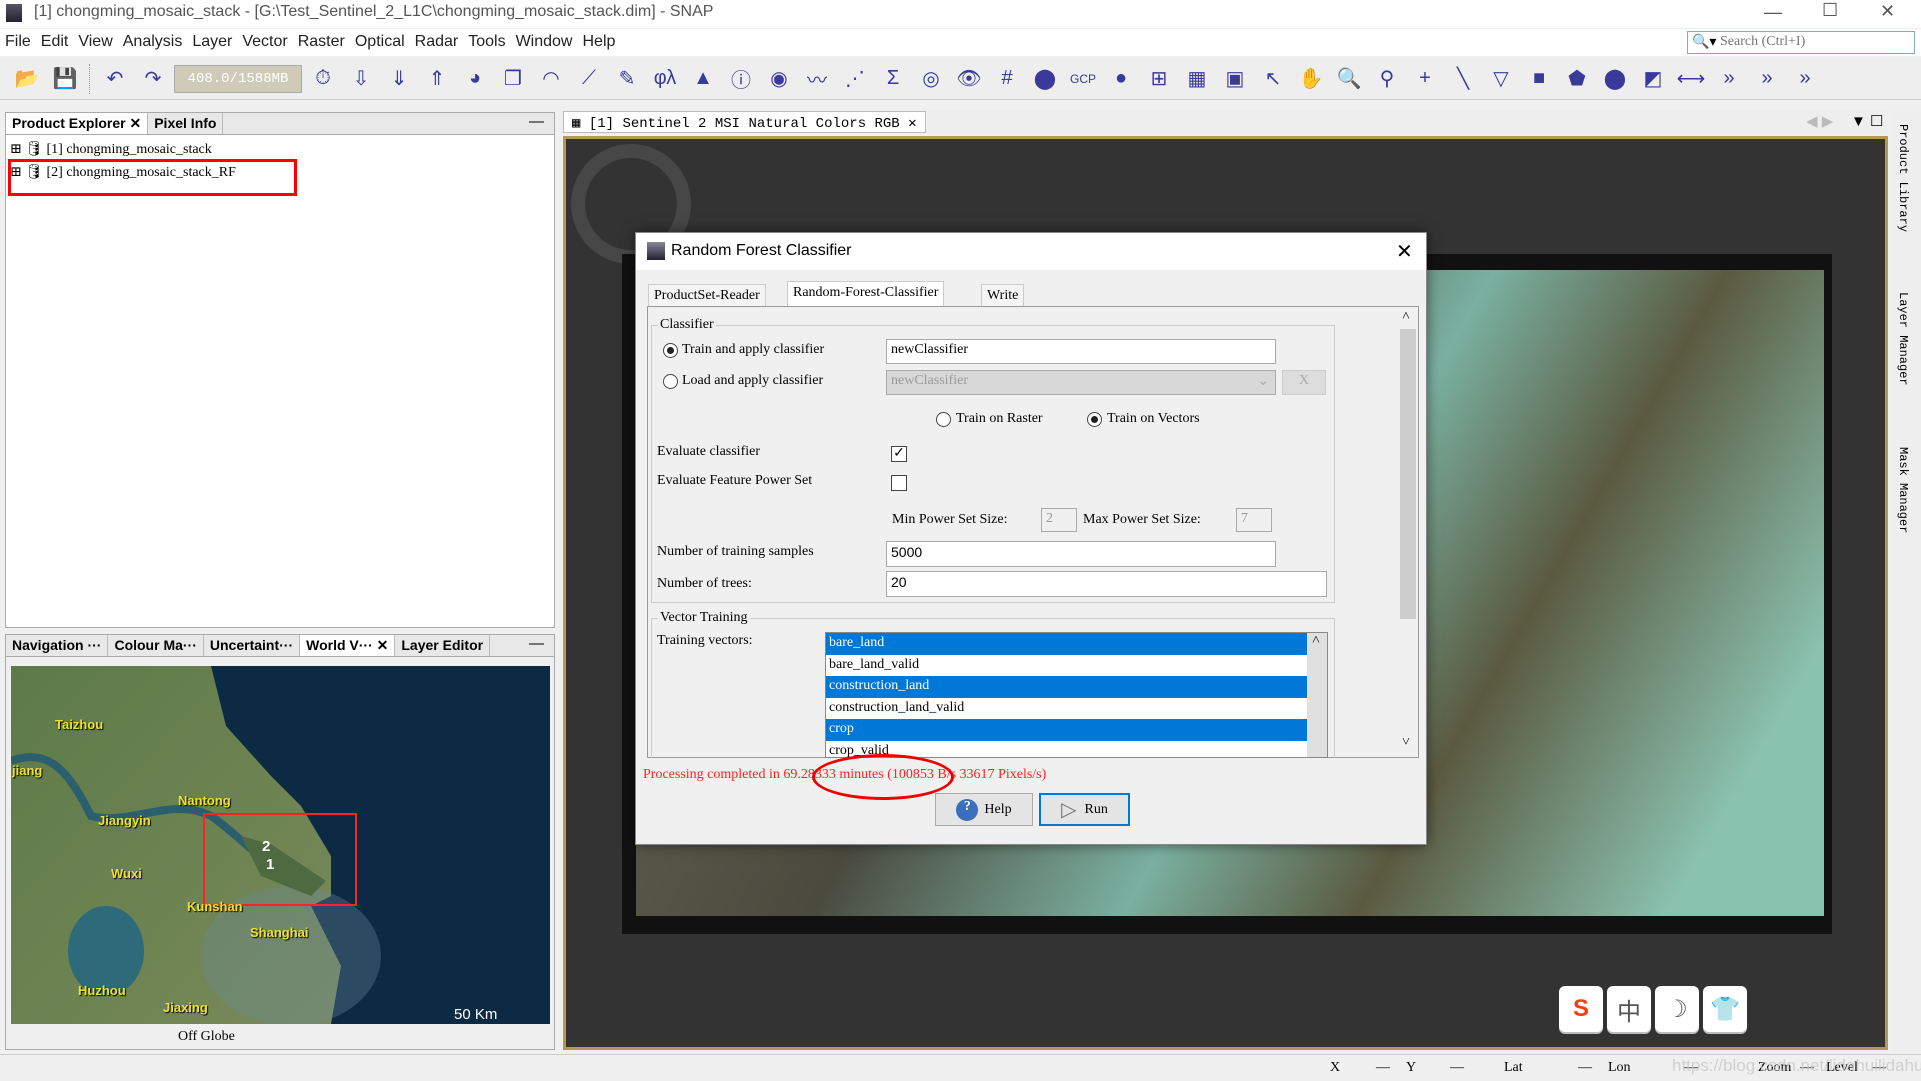 The height and width of the screenshot is (1081, 1921). What do you see at coordinates (1725, 1009) in the screenshot?
I see `shirt-icon: 👕` at bounding box center [1725, 1009].